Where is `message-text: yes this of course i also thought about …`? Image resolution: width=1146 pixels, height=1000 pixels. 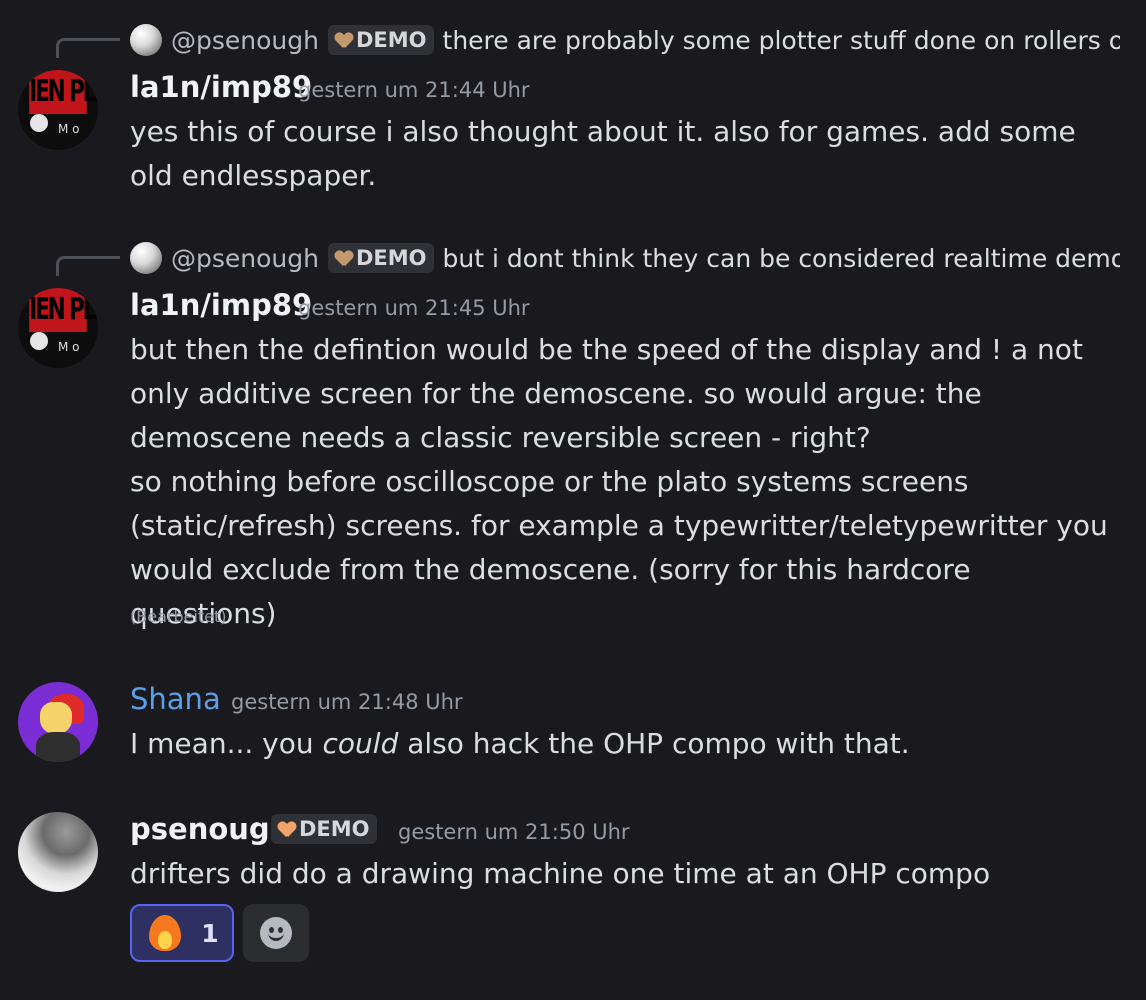
message-text: yes this of course i also thought about … is located at coordinates (603, 153).